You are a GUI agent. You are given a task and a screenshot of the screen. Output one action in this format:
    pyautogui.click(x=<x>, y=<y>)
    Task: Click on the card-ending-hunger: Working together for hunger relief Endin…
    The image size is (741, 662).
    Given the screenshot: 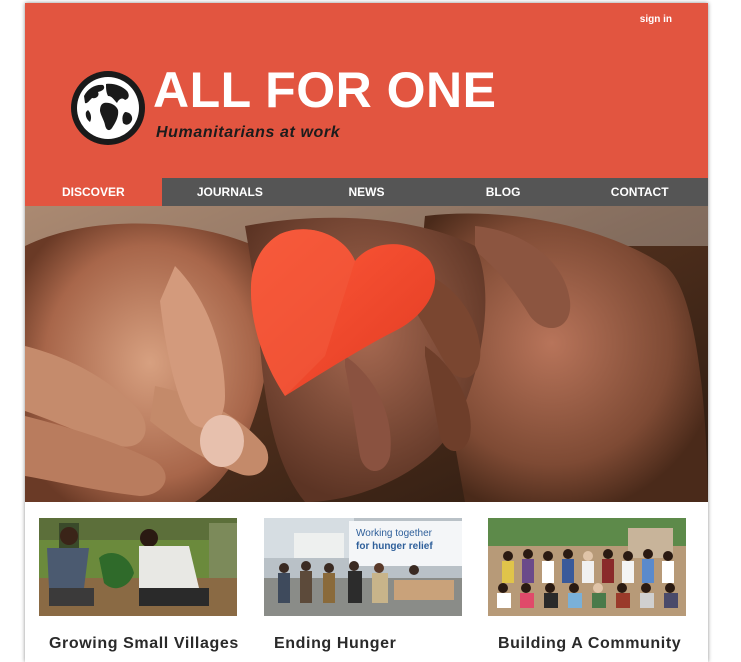 What is the action you would take?
    pyautogui.click(x=363, y=585)
    